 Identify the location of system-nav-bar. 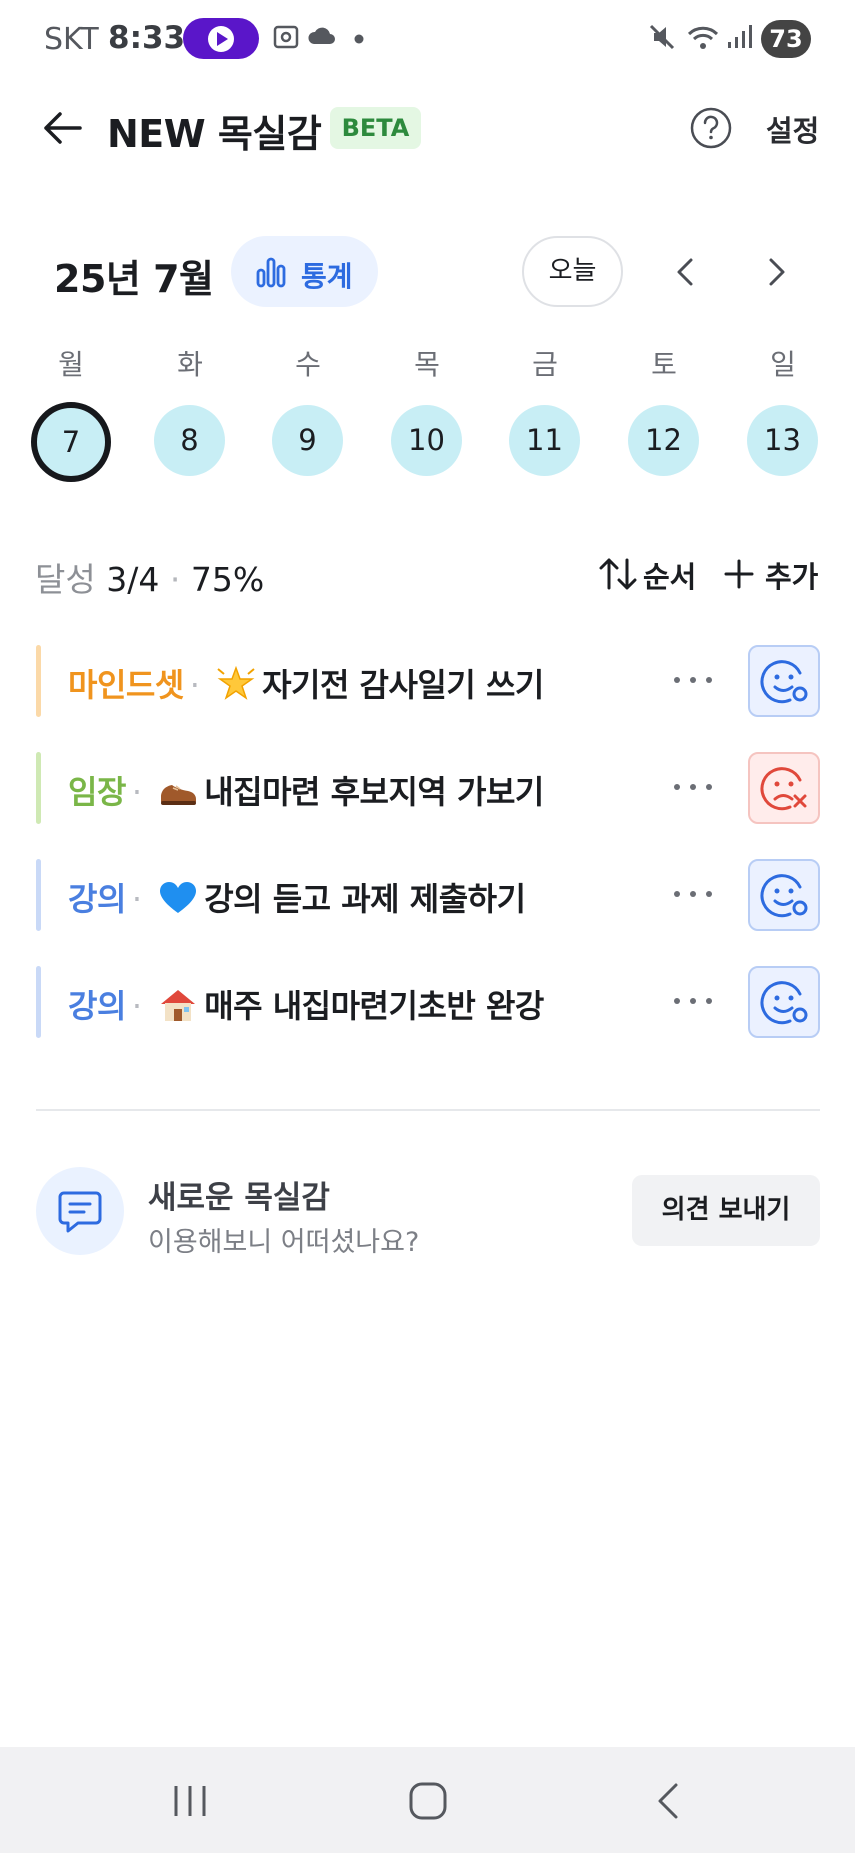
(427, 1800).